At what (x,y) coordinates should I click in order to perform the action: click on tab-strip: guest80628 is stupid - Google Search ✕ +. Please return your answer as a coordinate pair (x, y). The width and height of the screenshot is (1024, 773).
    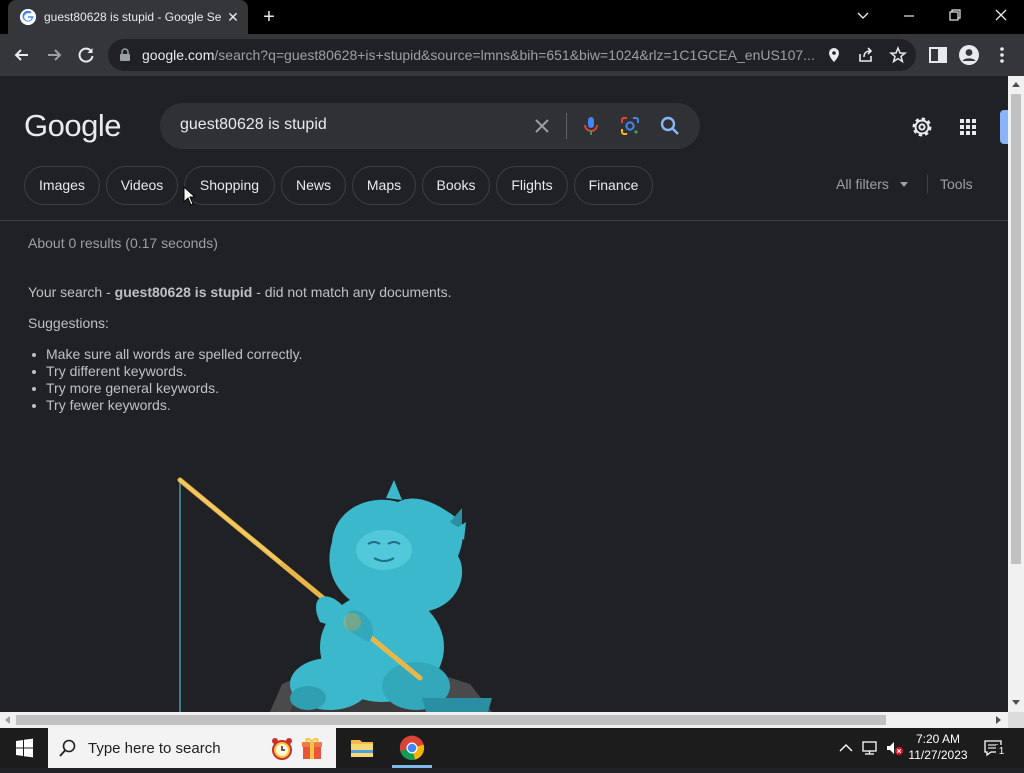
    Looking at the image, I should click on (512, 17).